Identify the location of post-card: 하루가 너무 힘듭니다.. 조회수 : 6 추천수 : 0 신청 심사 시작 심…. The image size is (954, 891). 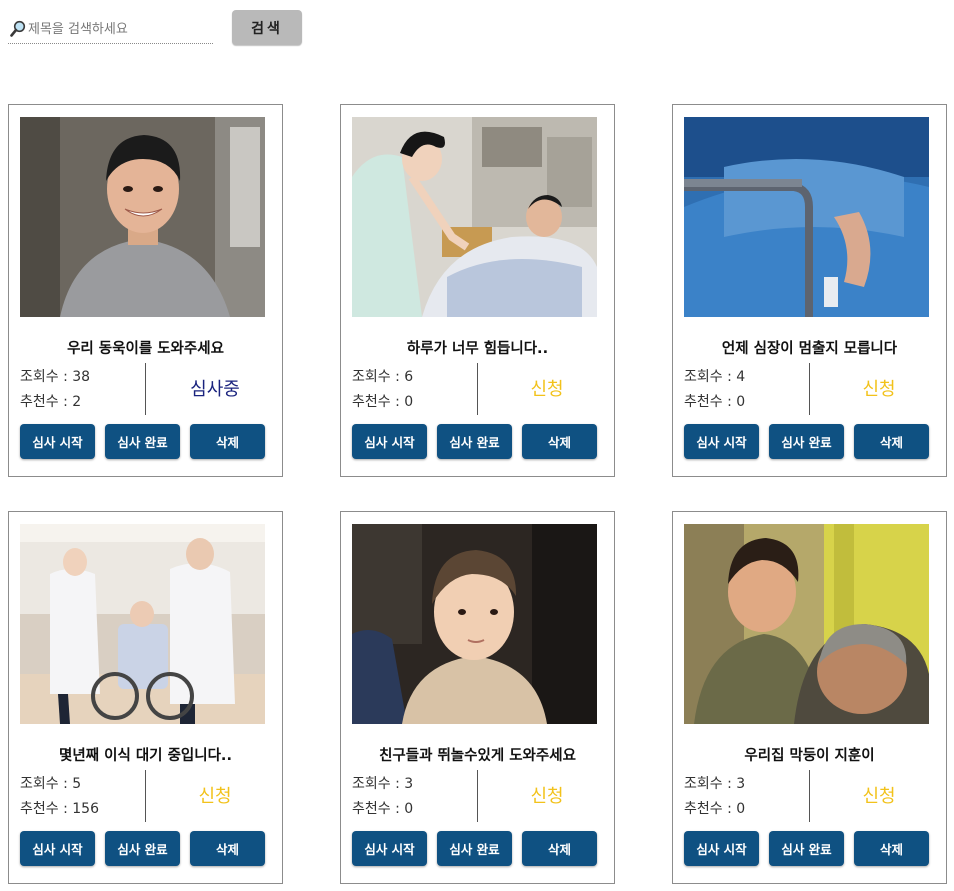
(477, 290).